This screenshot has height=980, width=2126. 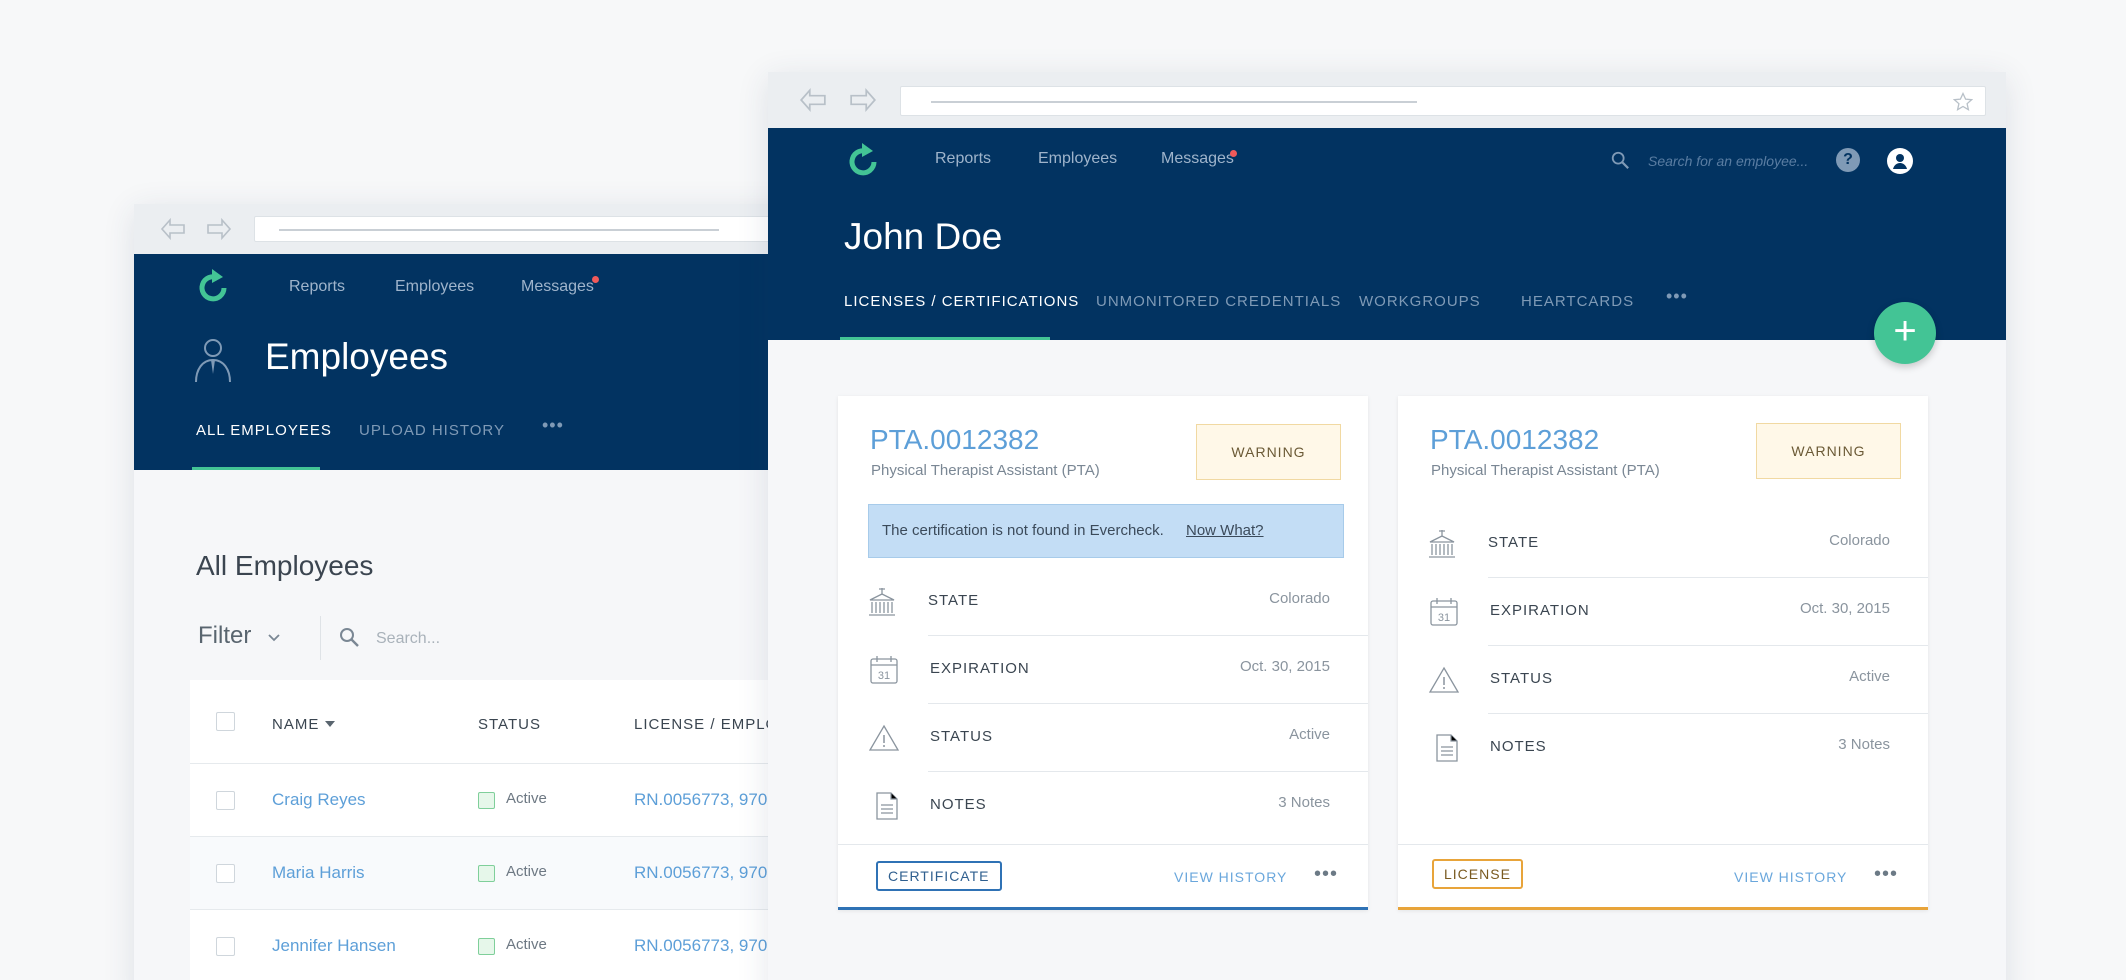 What do you see at coordinates (711, 724) in the screenshot?
I see `column-header-license: LICENSE / EMPLOY` at bounding box center [711, 724].